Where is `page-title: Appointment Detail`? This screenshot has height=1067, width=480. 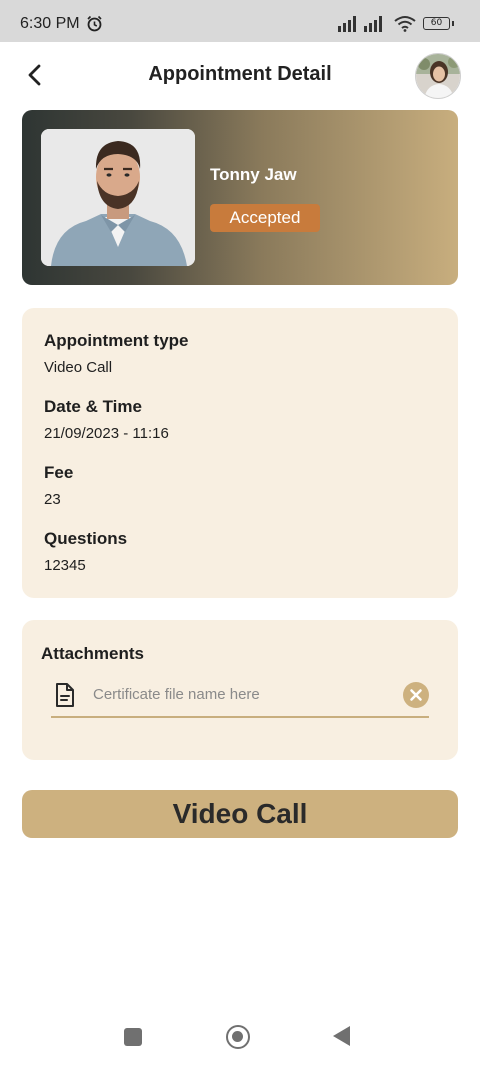
page-title: Appointment Detail is located at coordinates (240, 74).